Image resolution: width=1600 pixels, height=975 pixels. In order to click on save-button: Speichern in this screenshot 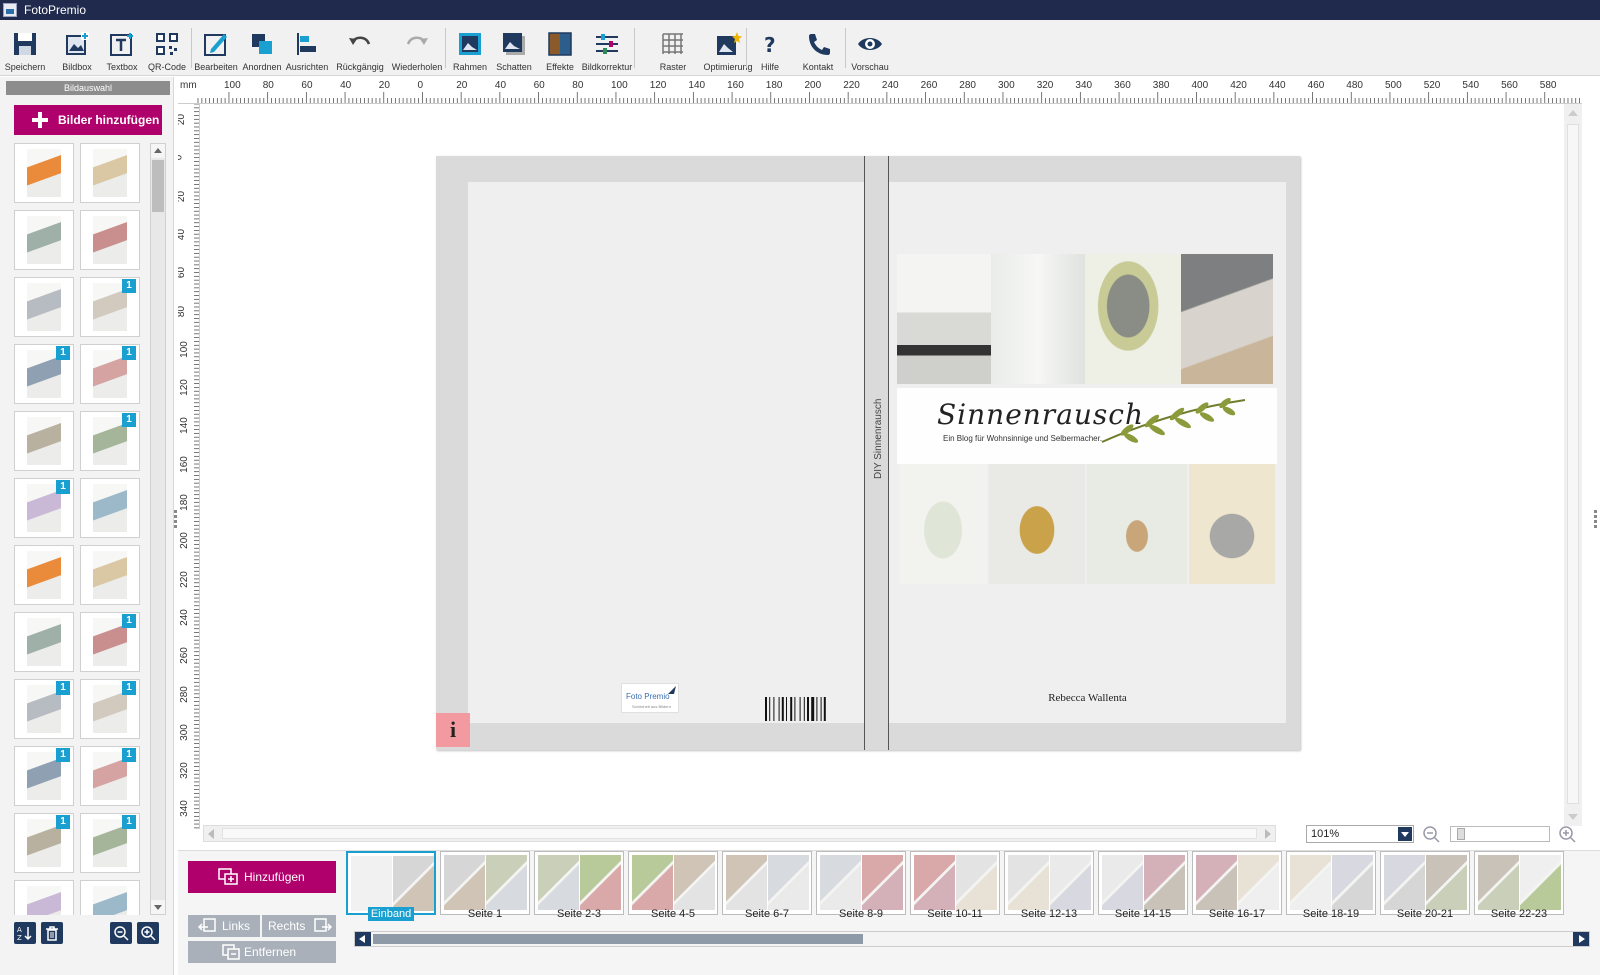, I will do `click(25, 49)`.